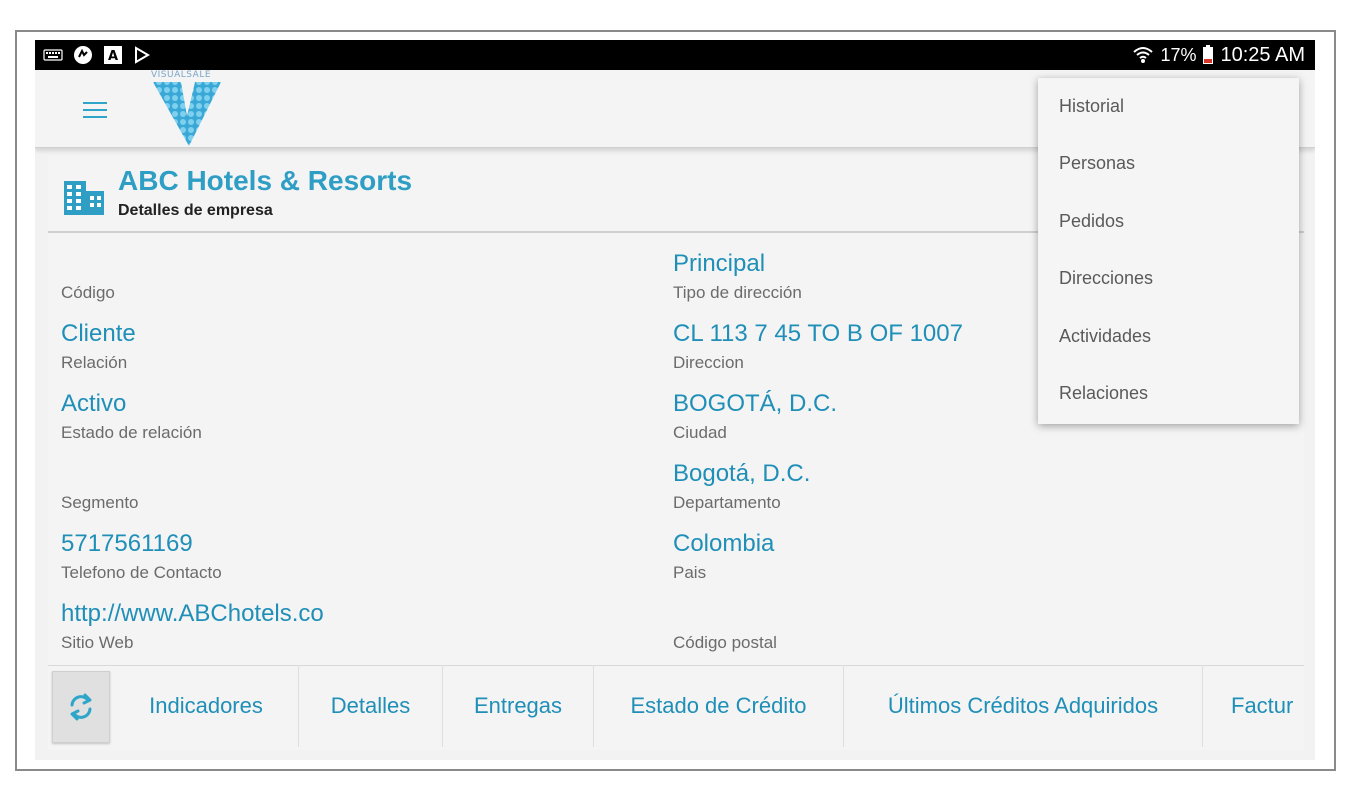 This screenshot has height=800, width=1350. What do you see at coordinates (94, 362) in the screenshot?
I see `field-label: Relación` at bounding box center [94, 362].